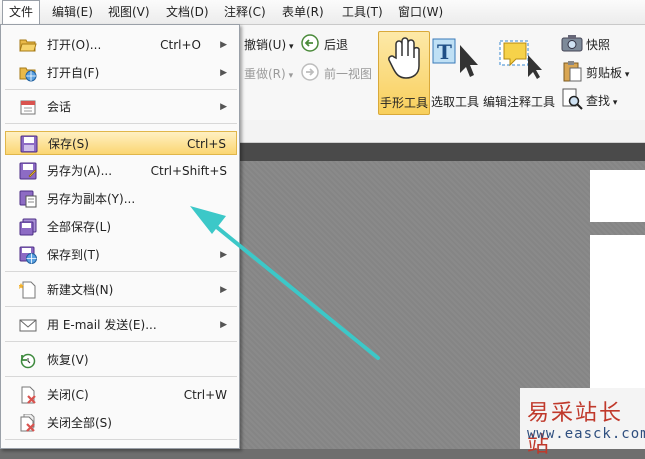 The height and width of the screenshot is (459, 645). I want to click on menu-item-send-email: 用 E-mail 发送(E)... ▶, so click(121, 325).